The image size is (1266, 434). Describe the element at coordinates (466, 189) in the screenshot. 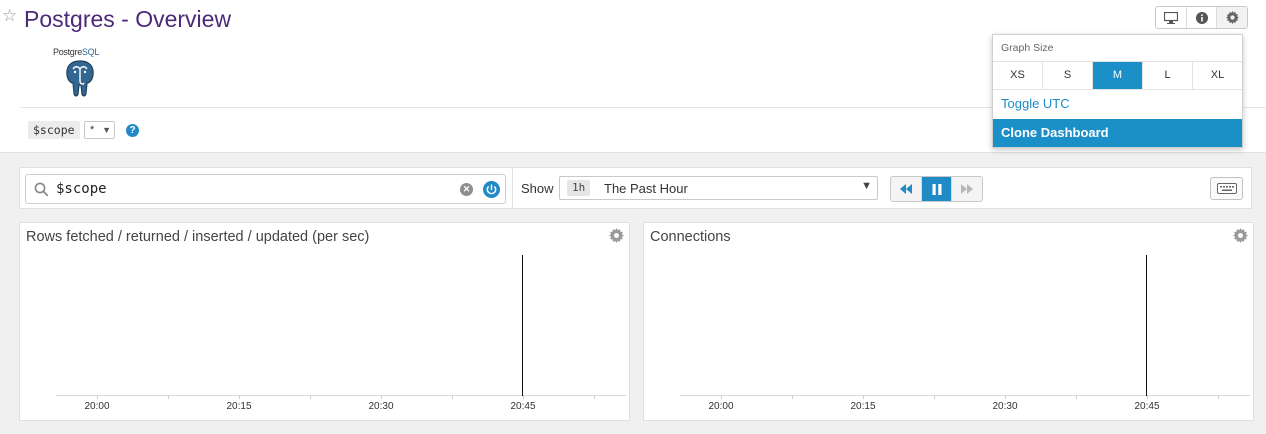

I see `clear-icon: ✕` at that location.